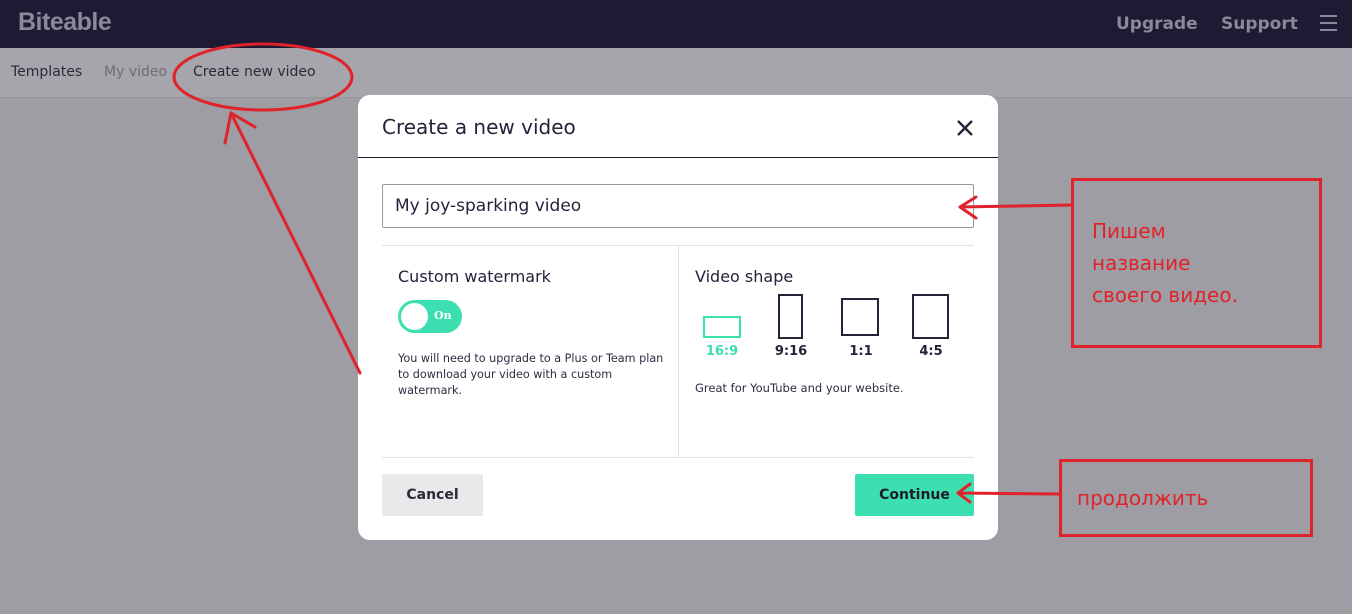  What do you see at coordinates (678, 157) in the screenshot?
I see `modal-header-divider` at bounding box center [678, 157].